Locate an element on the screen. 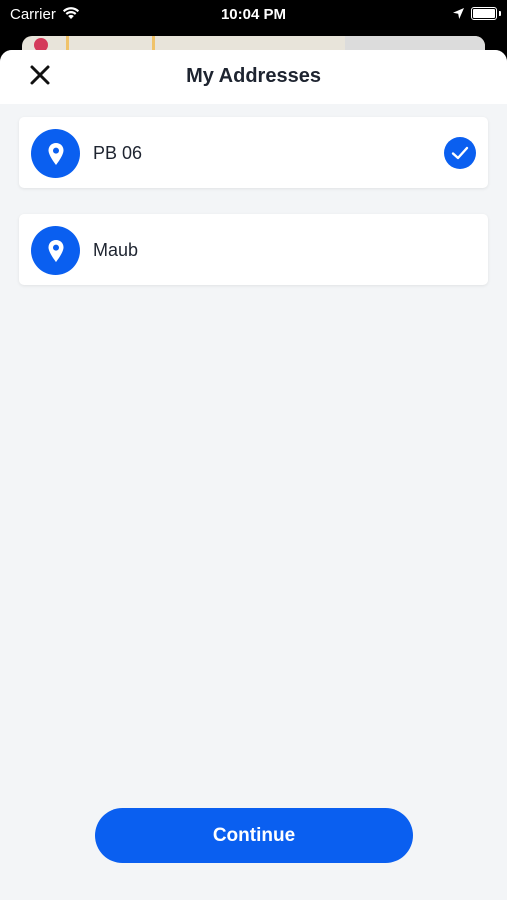 This screenshot has width=507, height=900. address-item-pb-06: PB 06 is located at coordinates (253, 152).